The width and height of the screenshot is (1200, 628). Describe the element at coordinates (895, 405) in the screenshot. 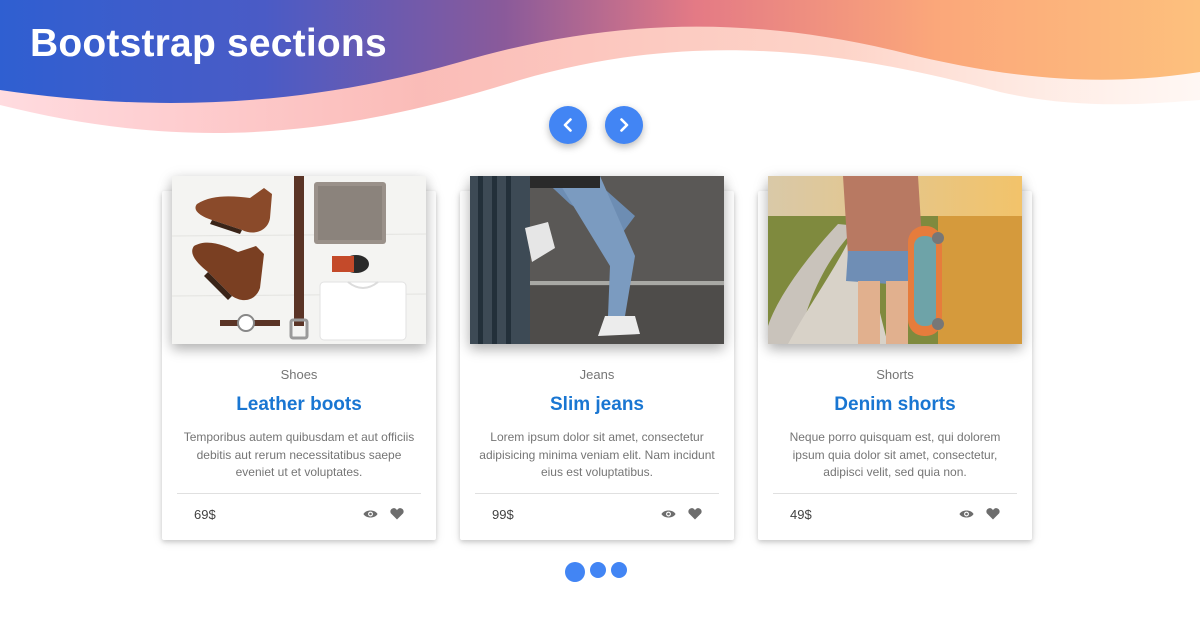

I see `card-title: Denim shorts` at that location.